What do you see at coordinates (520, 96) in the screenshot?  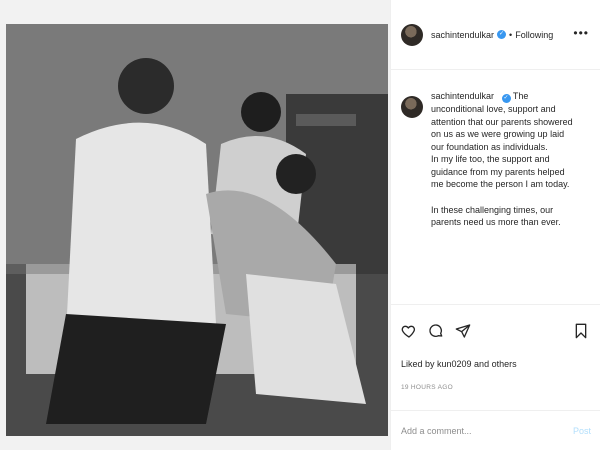 I see `caption-line-text: The` at bounding box center [520, 96].